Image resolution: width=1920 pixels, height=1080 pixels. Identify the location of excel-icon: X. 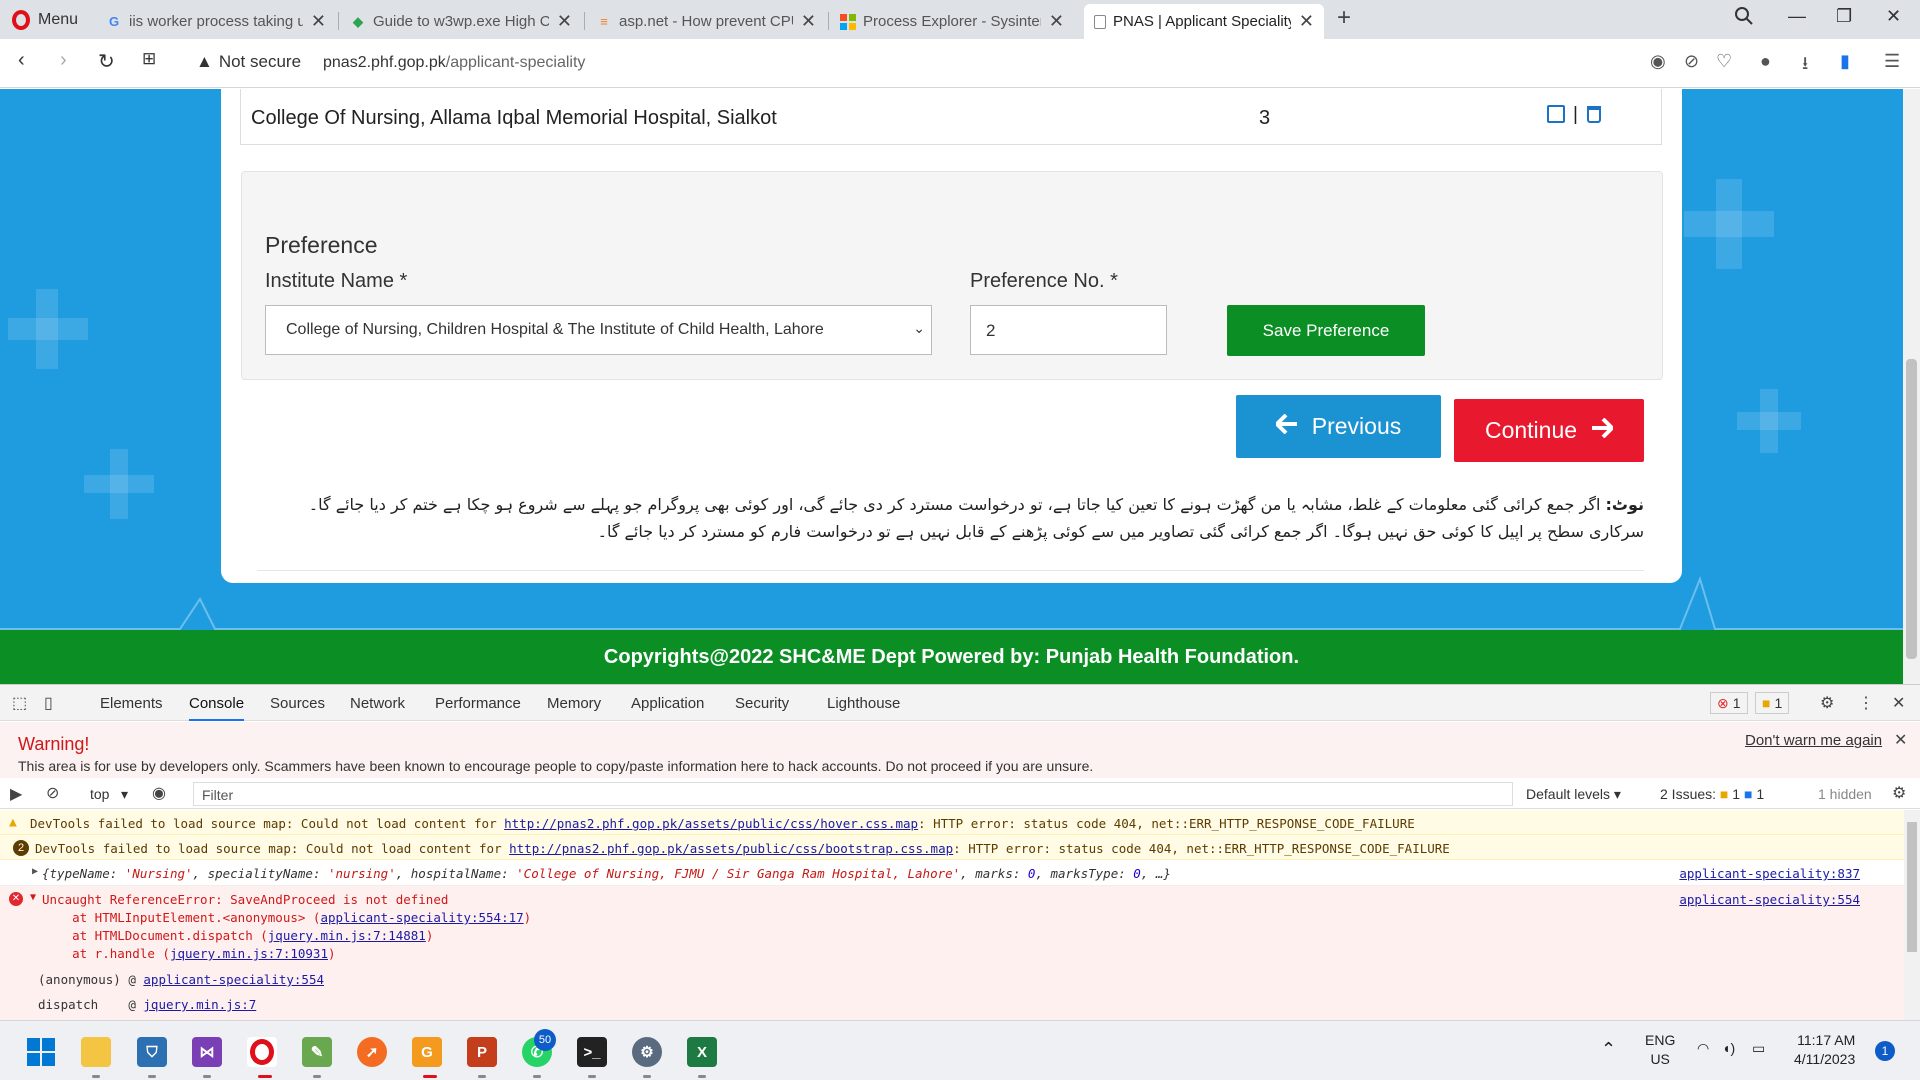
(702, 1052).